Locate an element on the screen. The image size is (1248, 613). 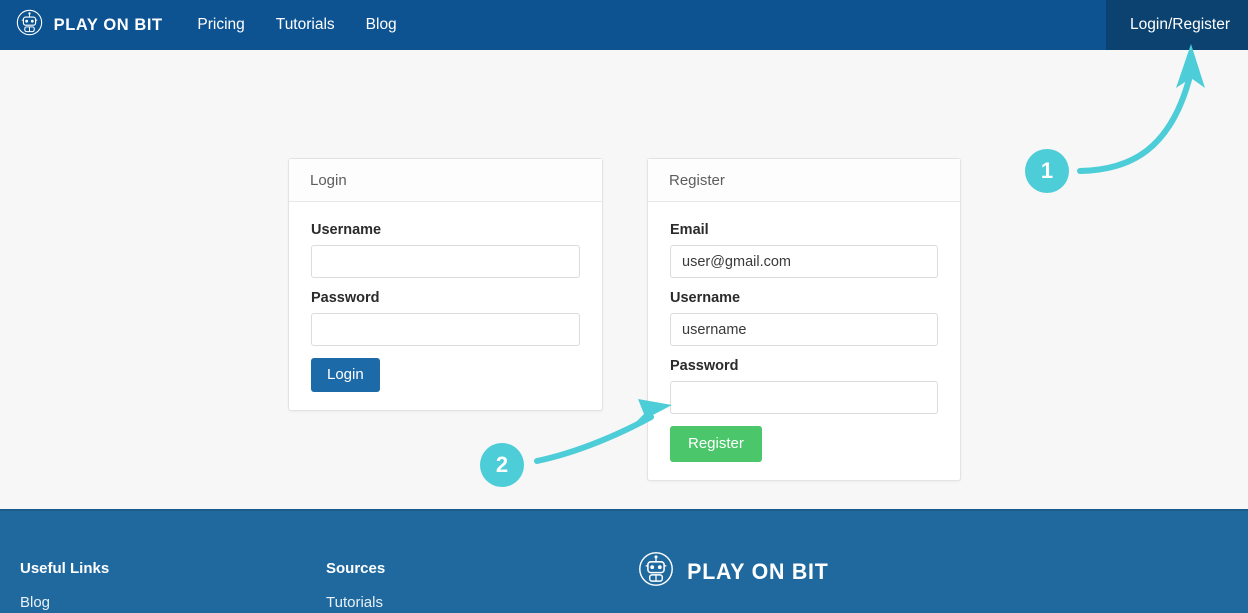
login-submit-button: Login is located at coordinates (345, 375).